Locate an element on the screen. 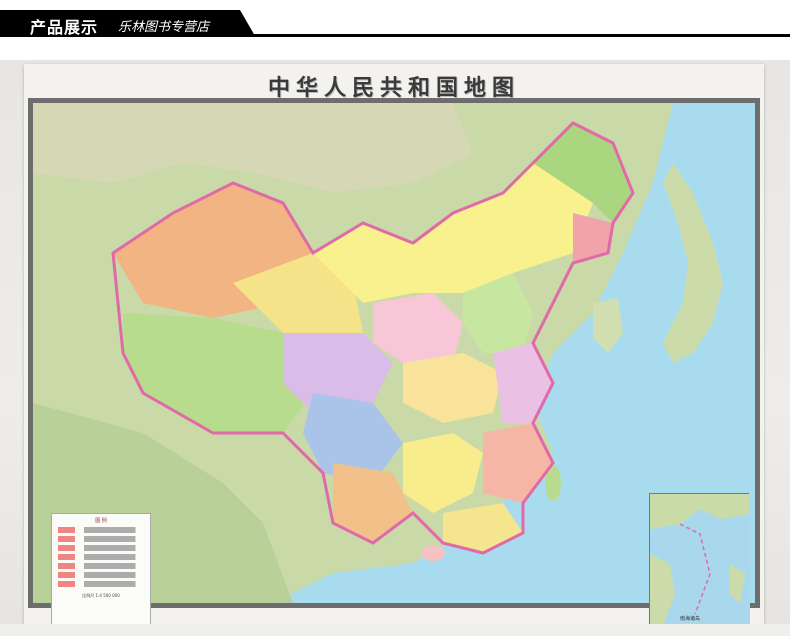 This screenshot has width=790, height=636. store-name: 乐林图书专营店 is located at coordinates (164, 27).